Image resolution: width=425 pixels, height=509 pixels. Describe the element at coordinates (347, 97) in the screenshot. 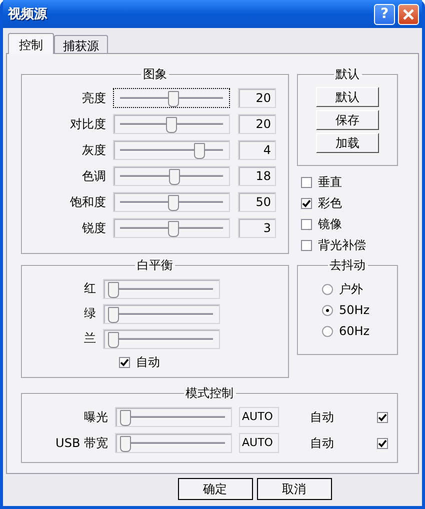

I see `defaults-button: 默认` at that location.